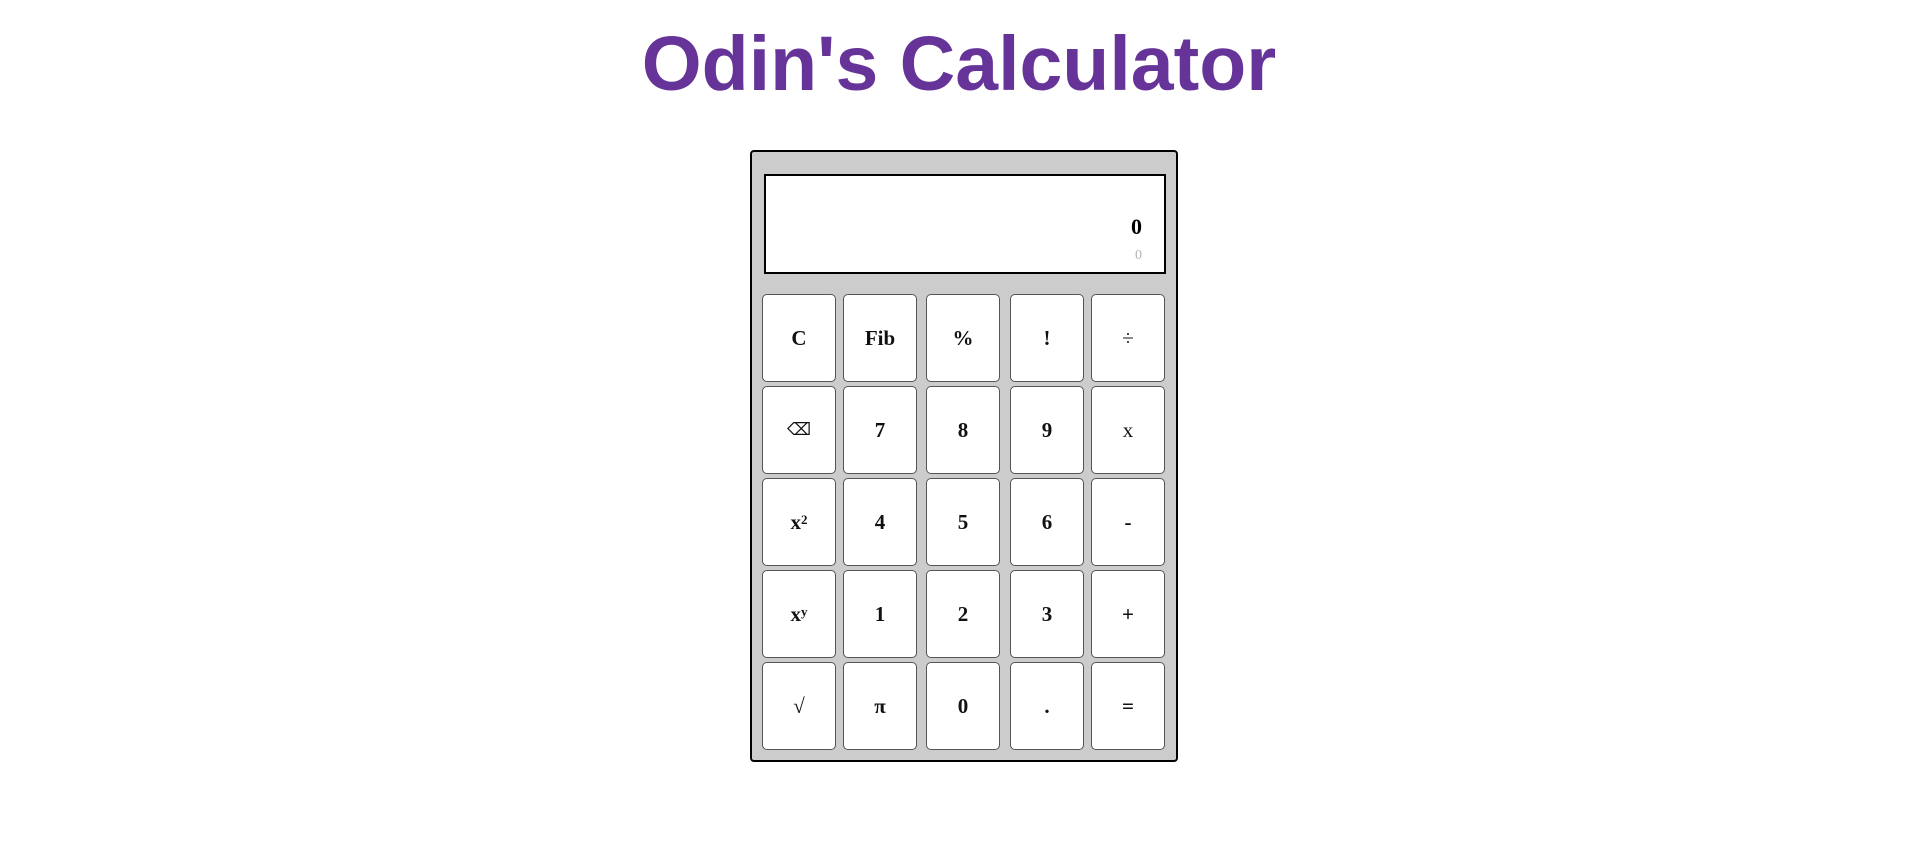 Image resolution: width=1918 pixels, height=853 pixels. I want to click on display-sub-value: 0, so click(1138, 255).